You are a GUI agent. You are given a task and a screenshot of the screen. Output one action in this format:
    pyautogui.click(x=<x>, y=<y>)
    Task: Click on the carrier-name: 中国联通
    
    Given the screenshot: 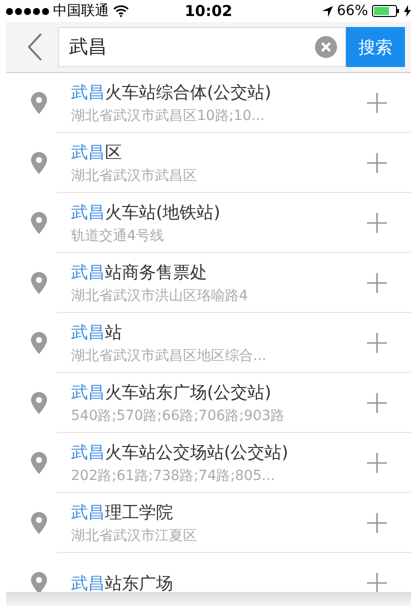 What is the action you would take?
    pyautogui.click(x=81, y=11)
    